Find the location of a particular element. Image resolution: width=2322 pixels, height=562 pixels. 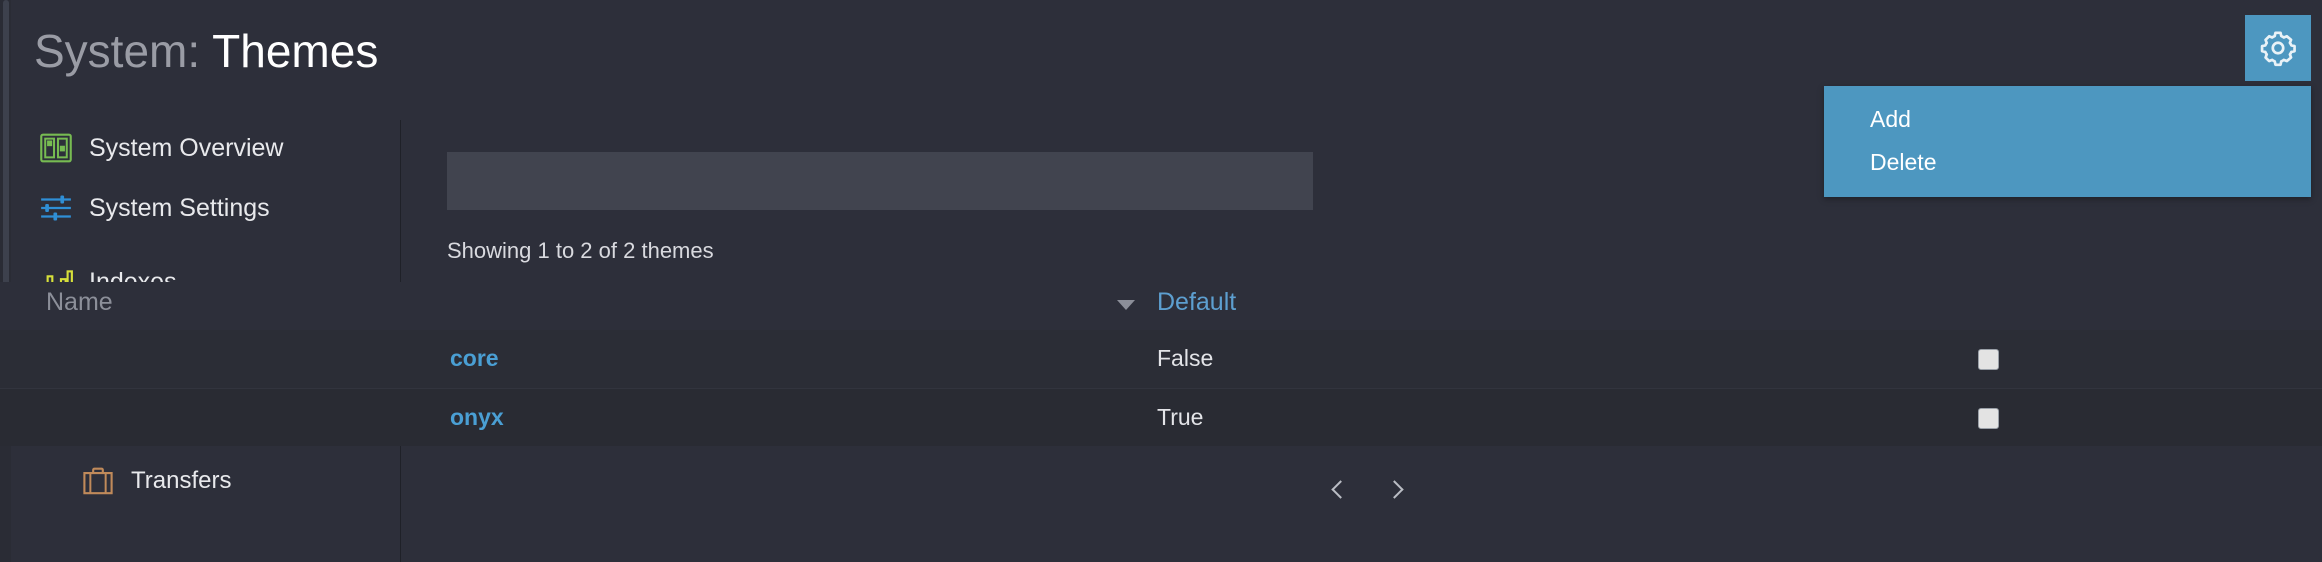

table-row: onyx True is located at coordinates (1161, 417).